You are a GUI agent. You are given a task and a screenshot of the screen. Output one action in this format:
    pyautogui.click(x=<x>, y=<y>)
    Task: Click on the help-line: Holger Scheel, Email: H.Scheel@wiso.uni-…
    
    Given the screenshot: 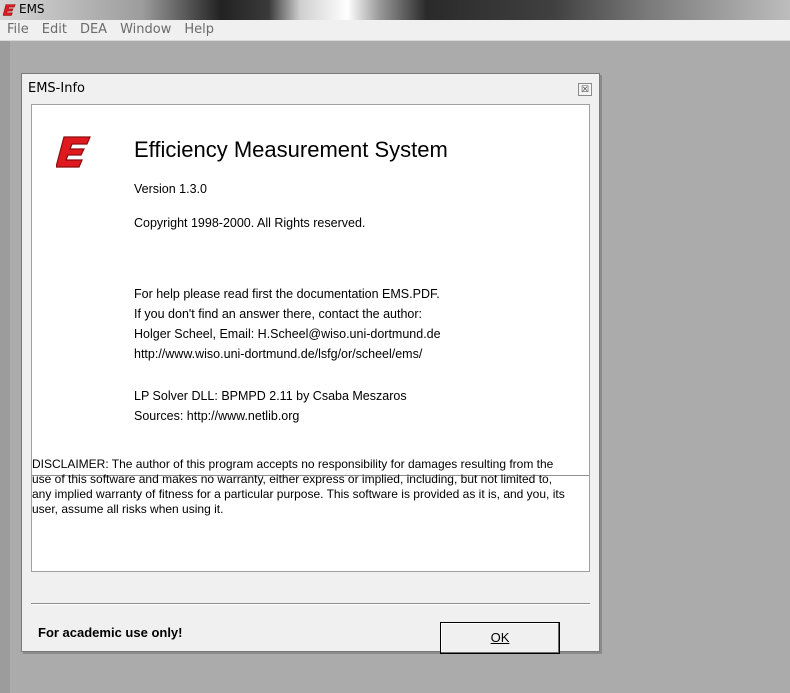 What is the action you would take?
    pyautogui.click(x=287, y=334)
    